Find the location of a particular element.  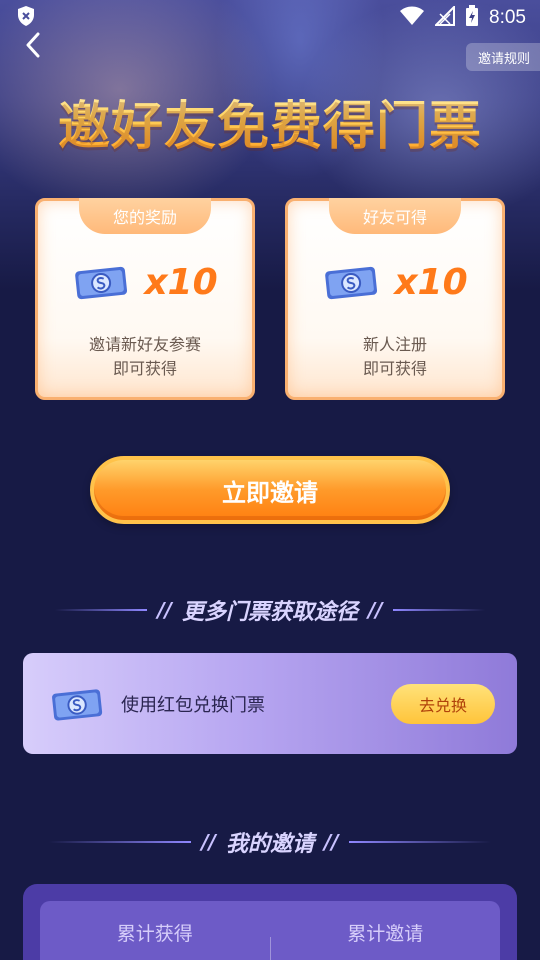

wifi-icon is located at coordinates (412, 18).